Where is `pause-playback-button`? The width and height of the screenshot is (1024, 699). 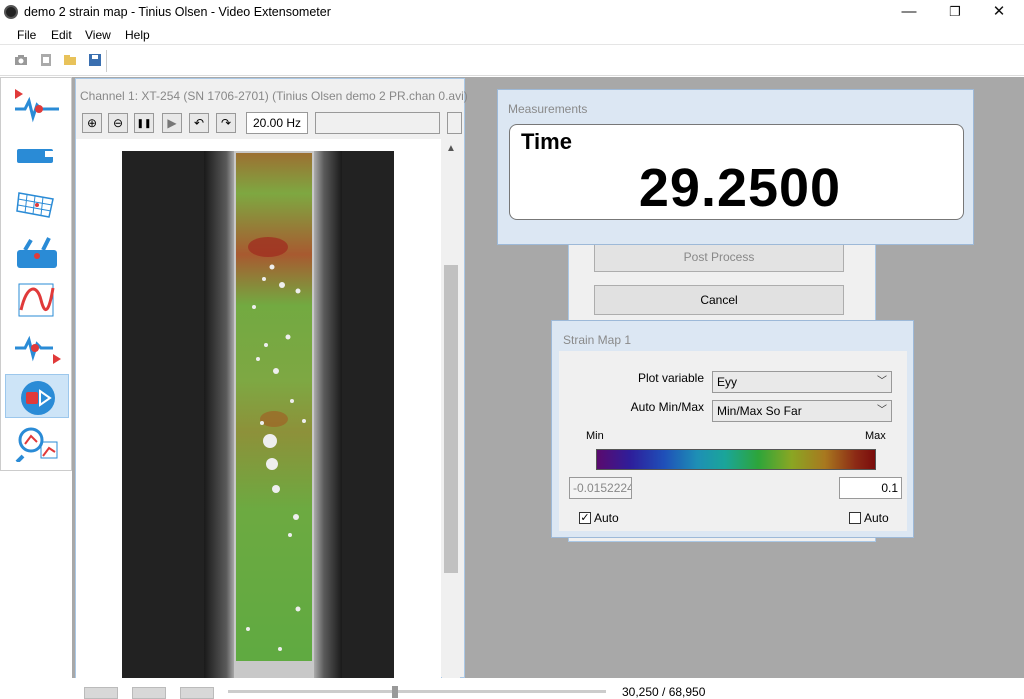
pause-playback-button is located at coordinates (149, 693).